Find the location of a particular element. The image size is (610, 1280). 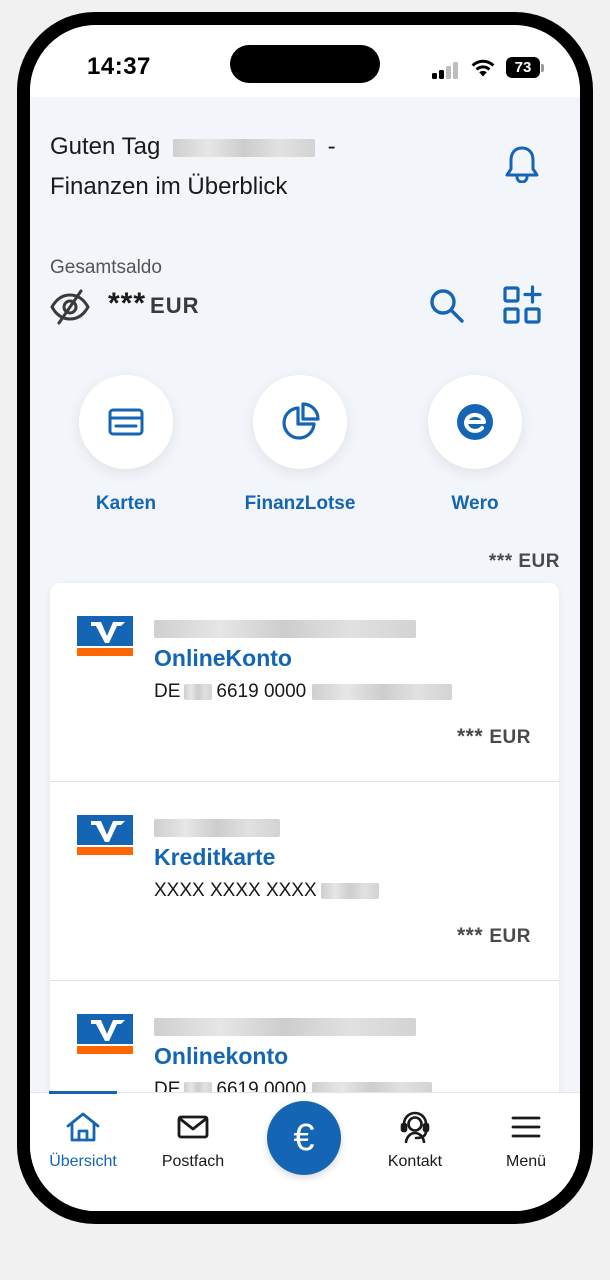

saldo-currency: EUR is located at coordinates (175, 305).